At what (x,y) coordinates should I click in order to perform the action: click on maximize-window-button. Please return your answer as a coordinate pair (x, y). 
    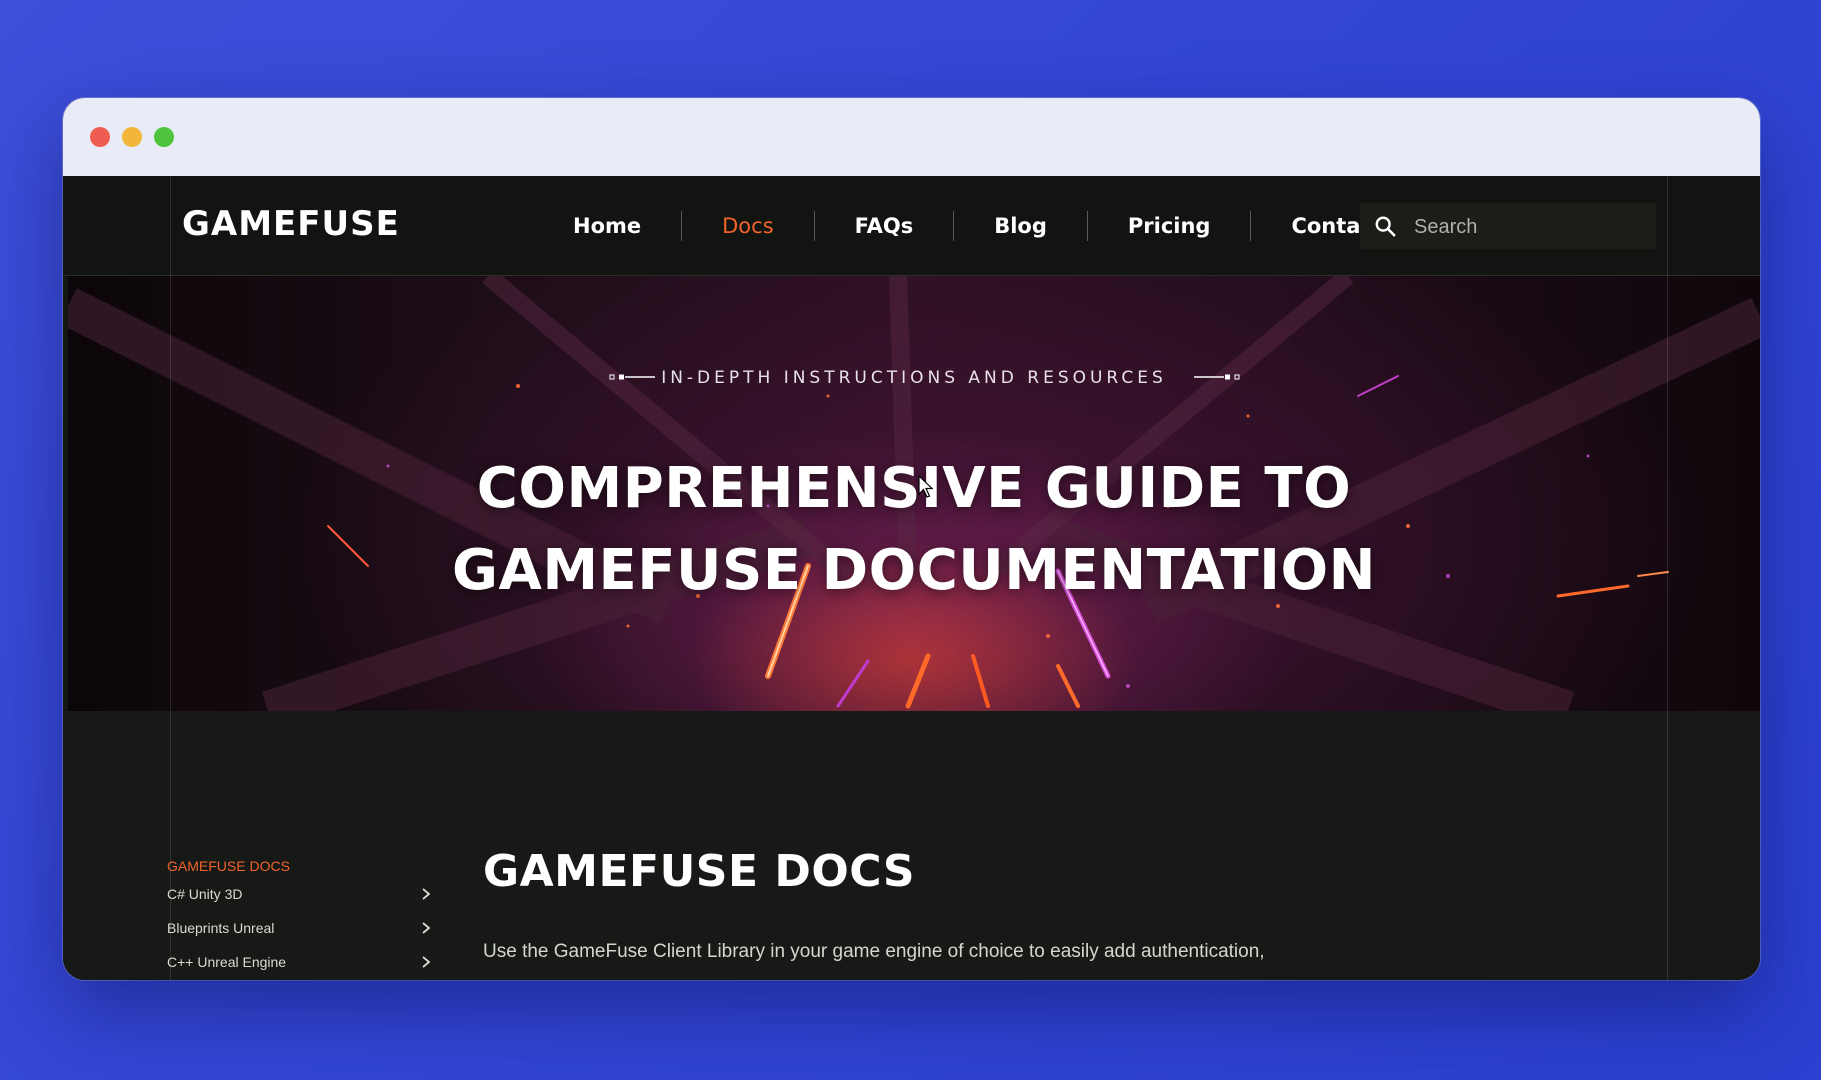
    Looking at the image, I should click on (164, 137).